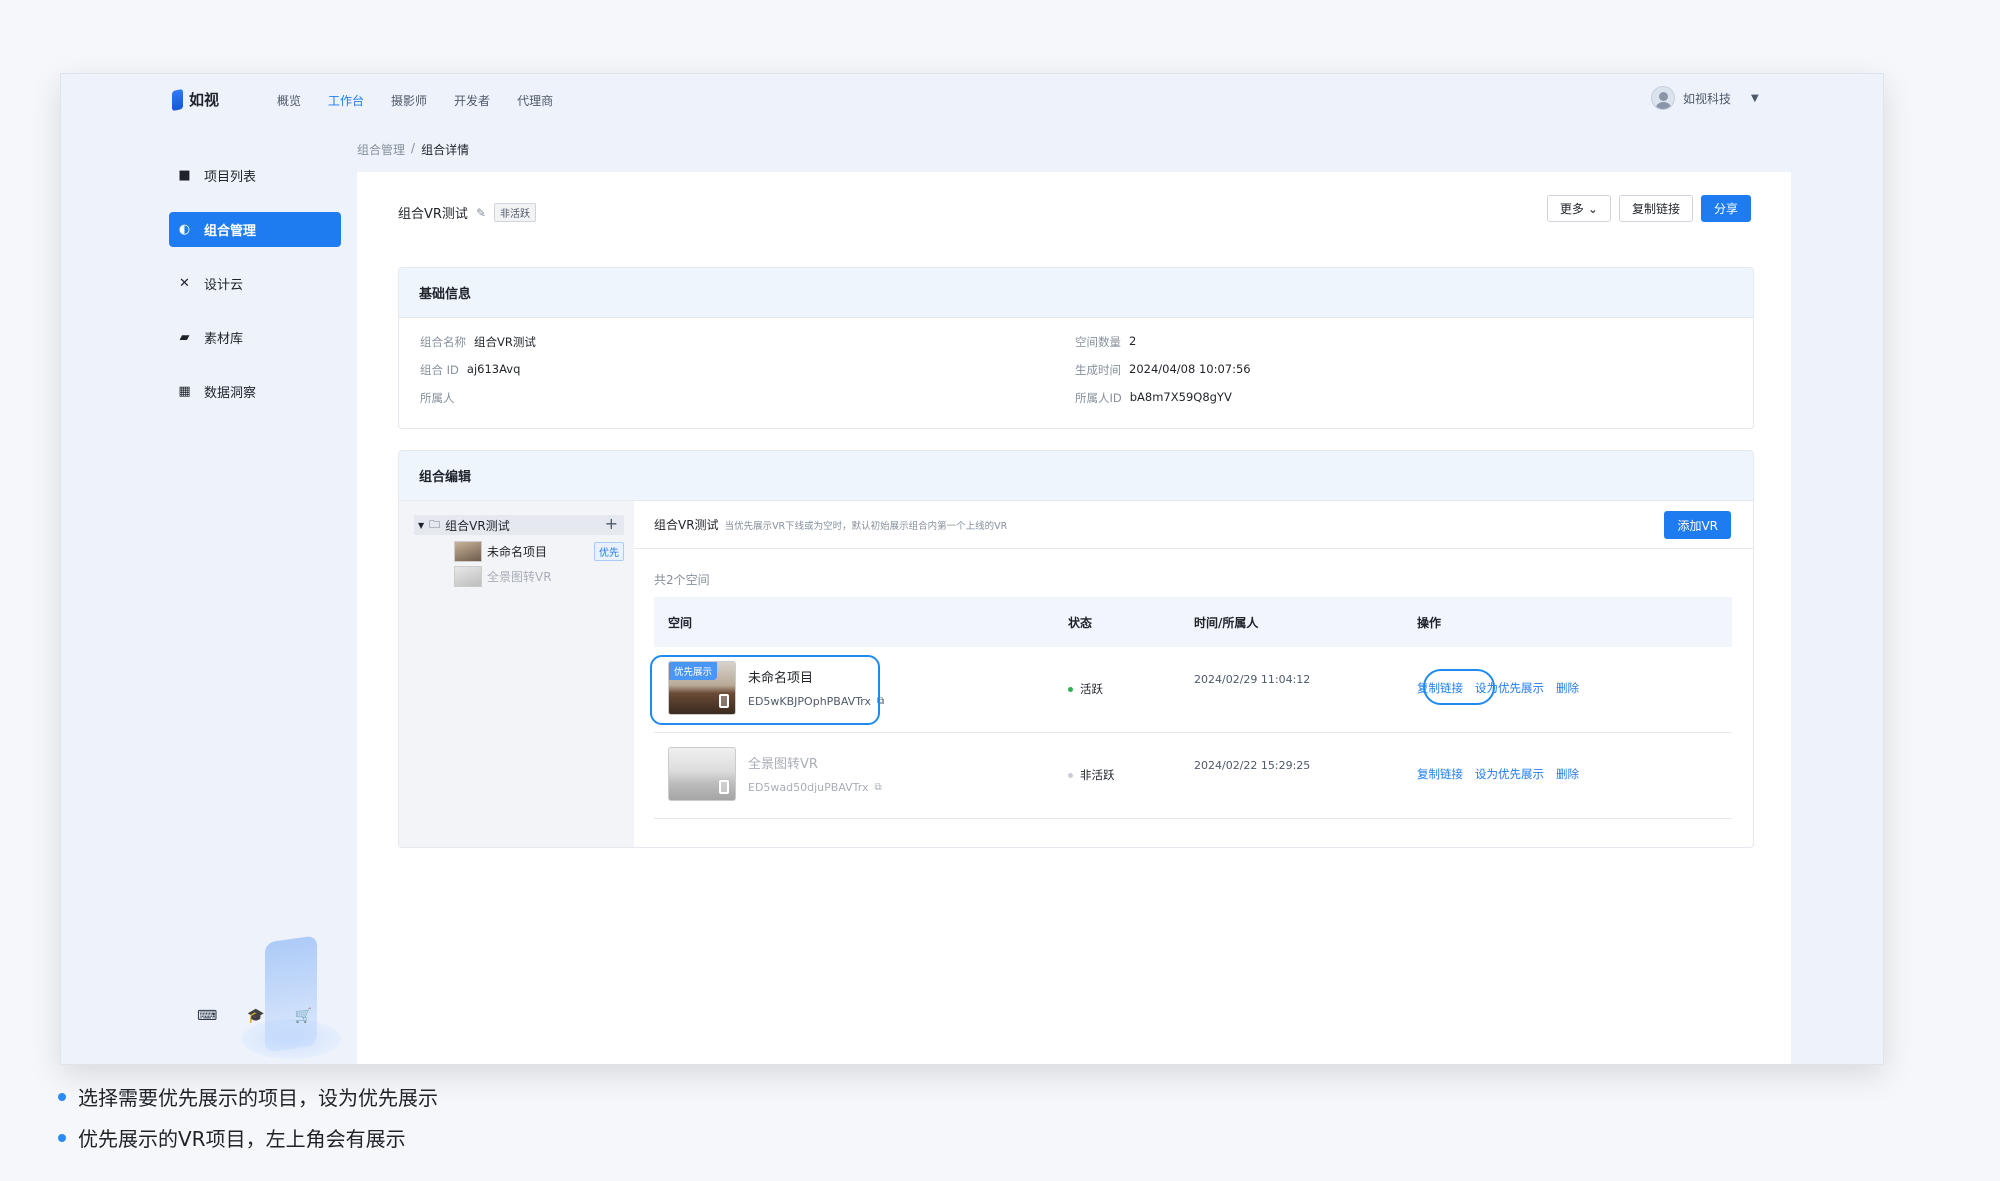  What do you see at coordinates (1663, 98) in the screenshot?
I see `avatar` at bounding box center [1663, 98].